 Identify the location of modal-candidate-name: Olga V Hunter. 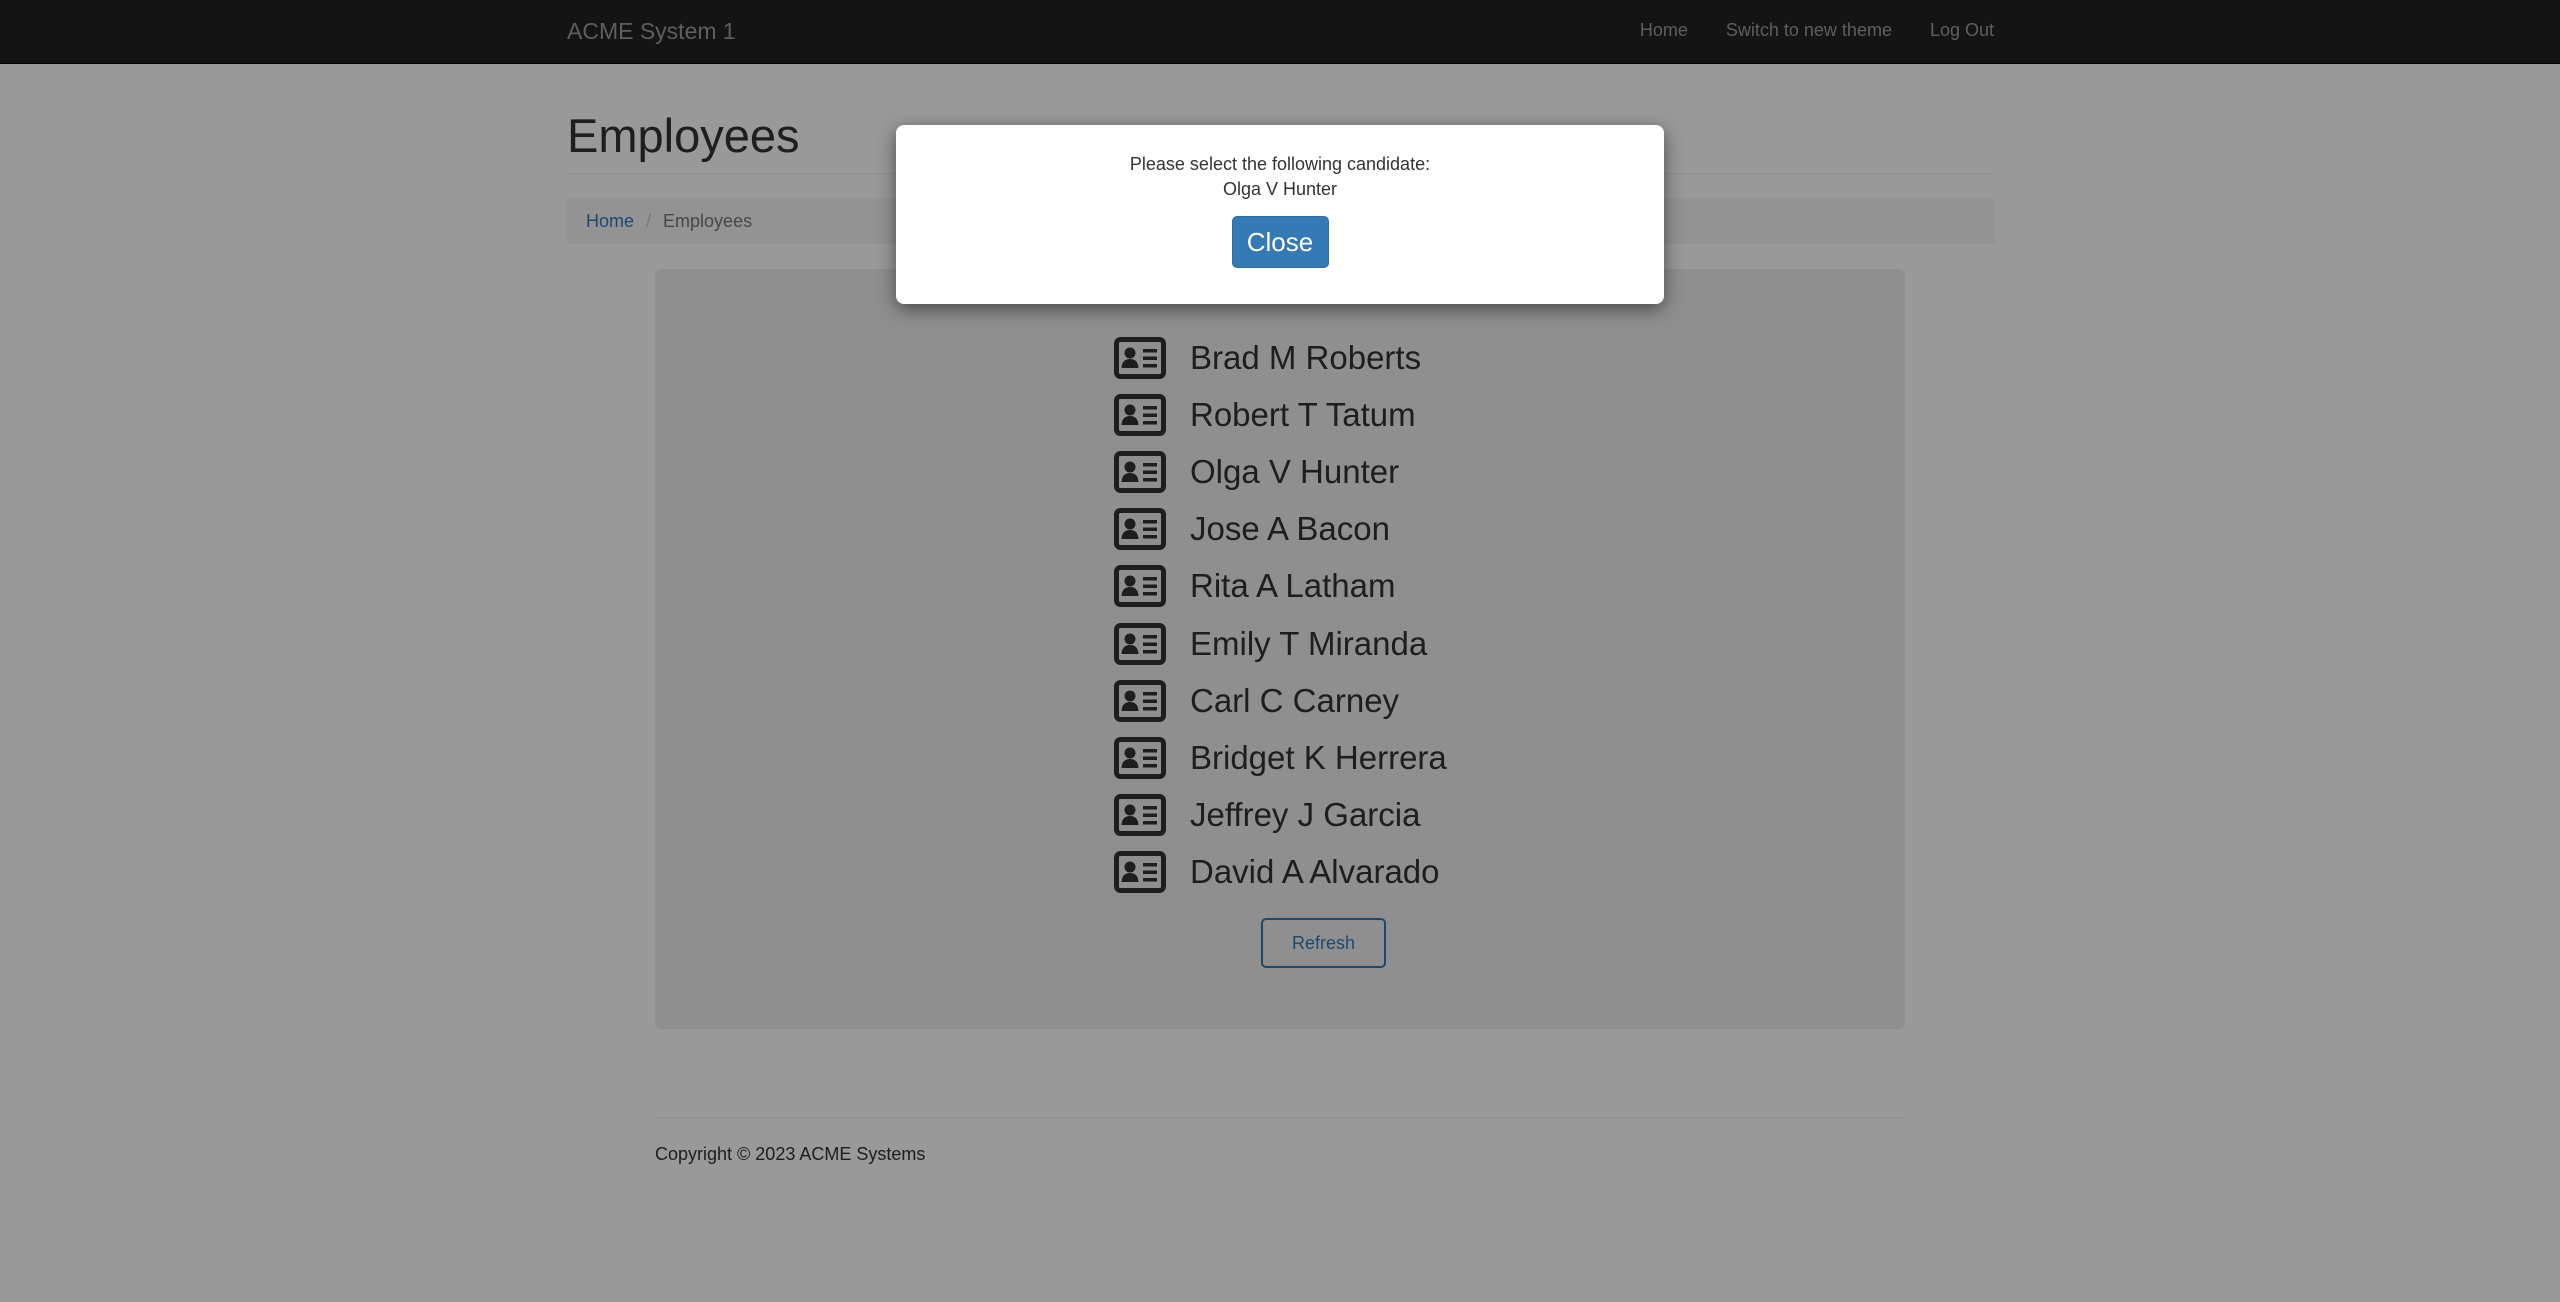
(1280, 189).